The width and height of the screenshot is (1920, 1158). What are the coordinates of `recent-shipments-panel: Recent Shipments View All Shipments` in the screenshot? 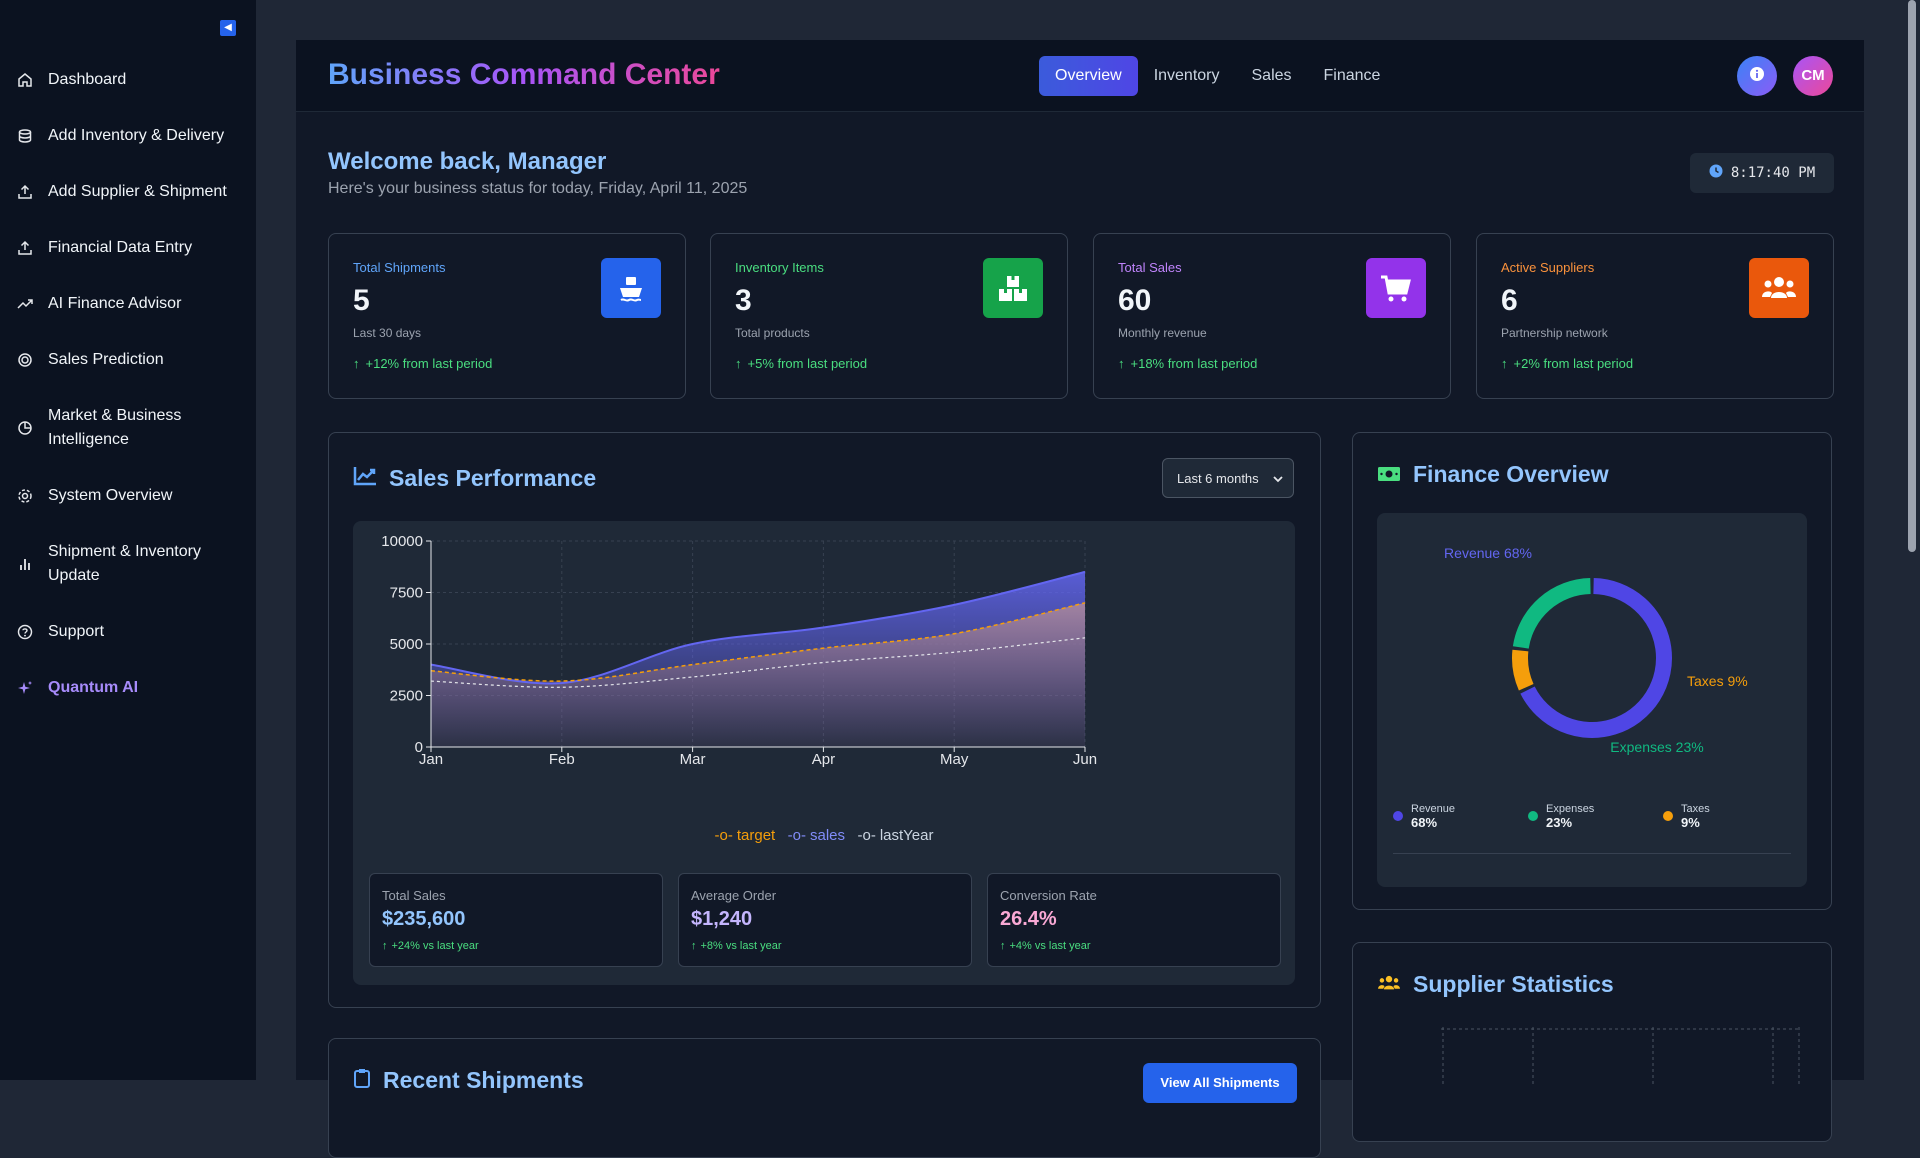 It's located at (824, 1098).